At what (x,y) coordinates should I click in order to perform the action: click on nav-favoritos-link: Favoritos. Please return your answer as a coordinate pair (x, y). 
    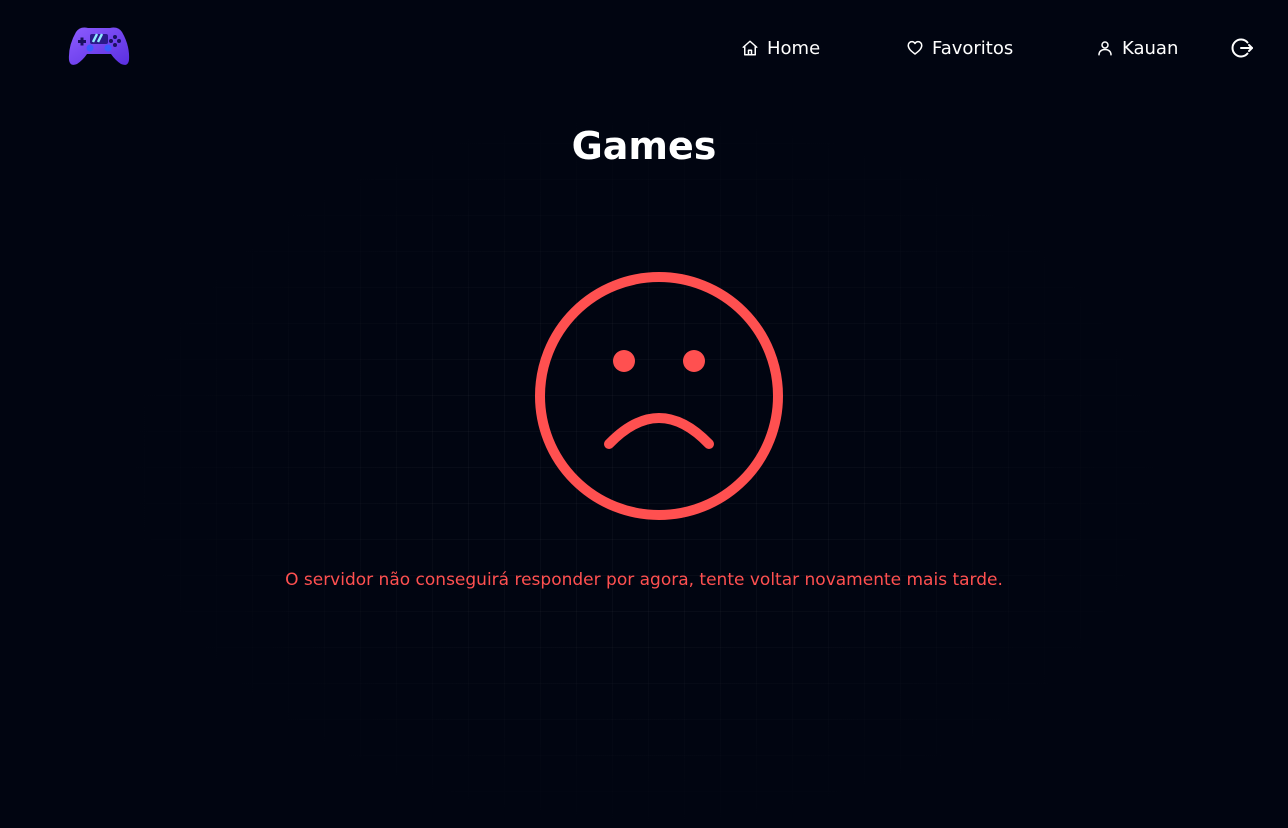
    Looking at the image, I should click on (959, 48).